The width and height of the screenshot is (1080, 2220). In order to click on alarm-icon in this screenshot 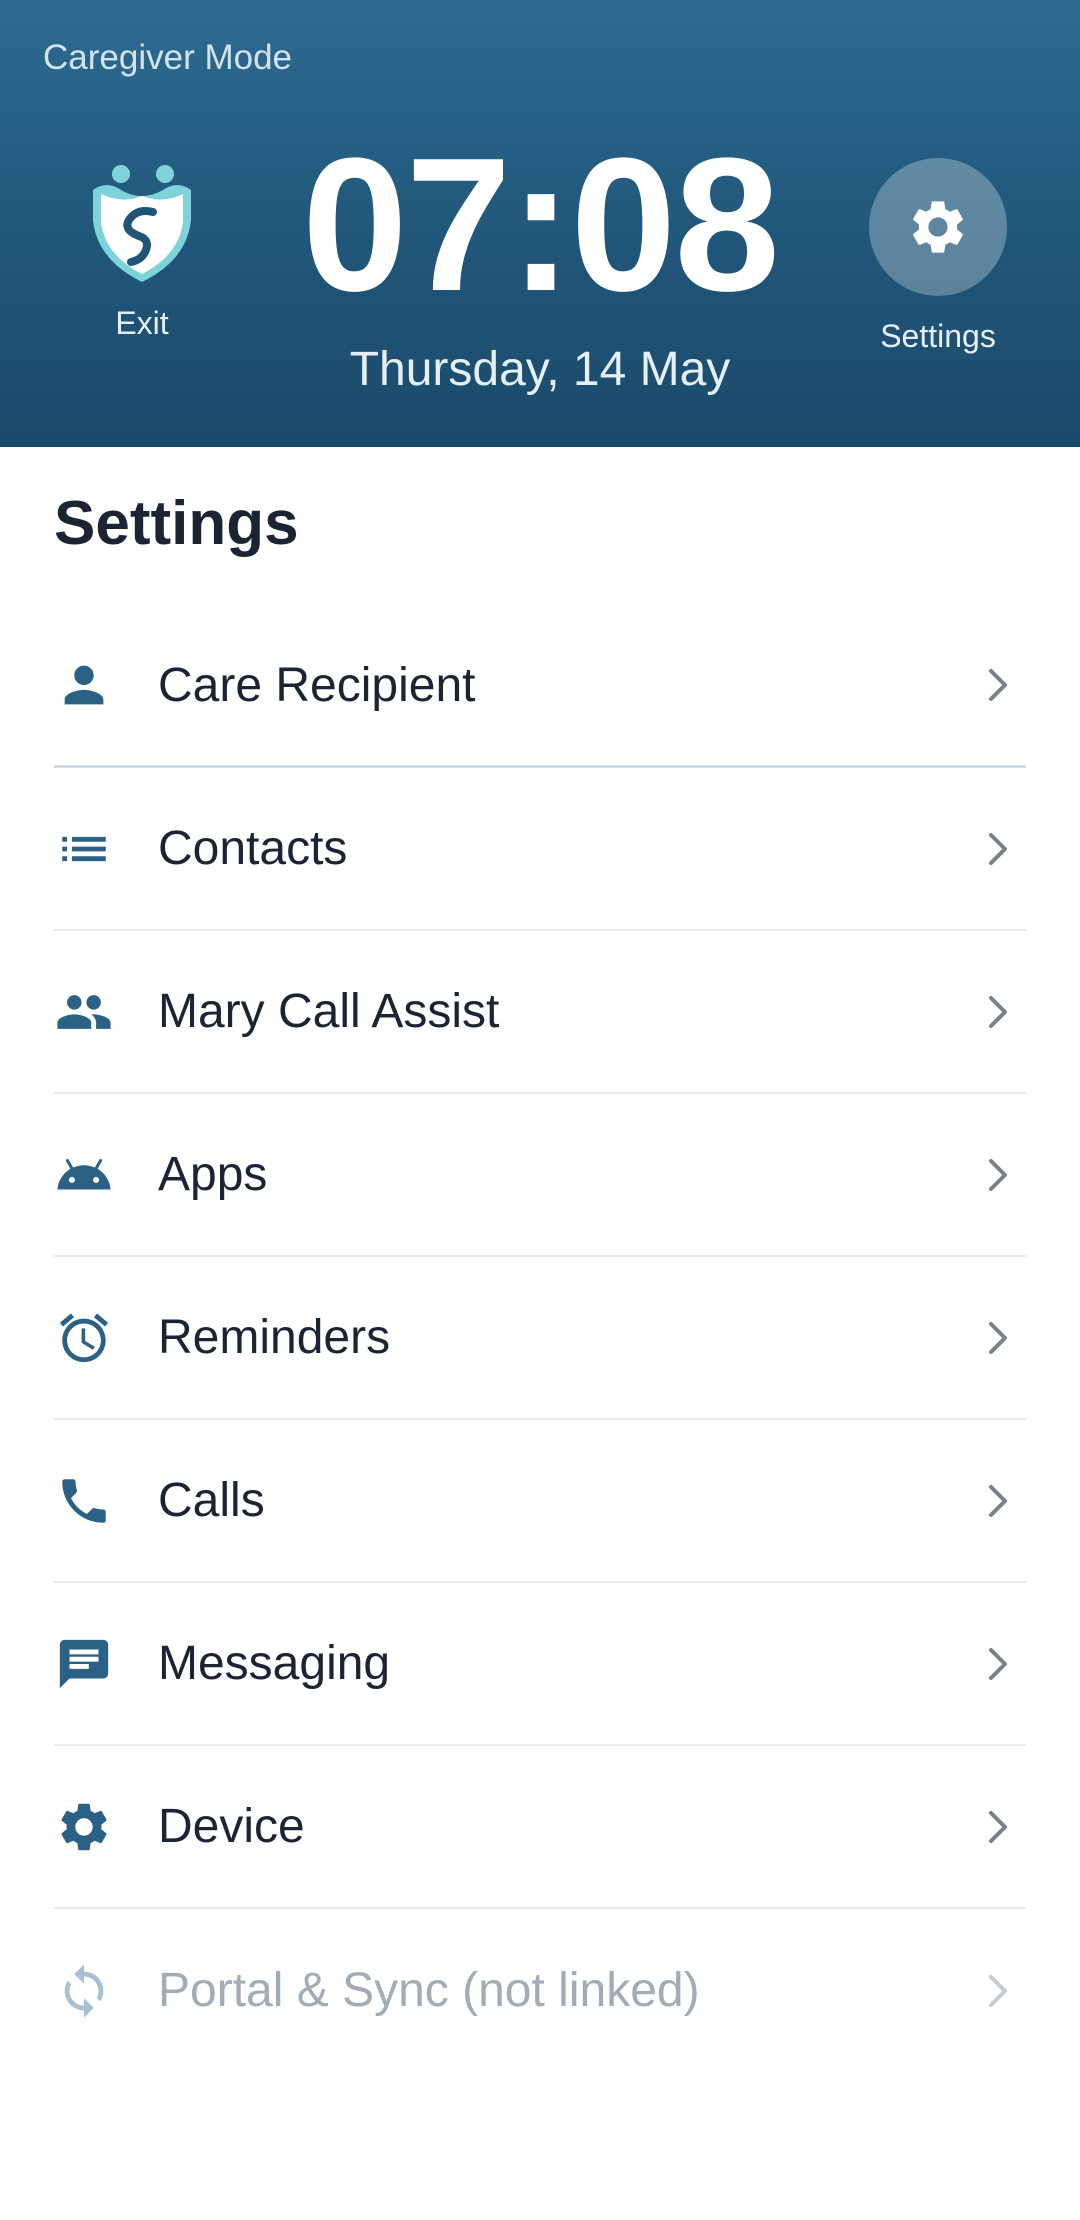, I will do `click(84, 1338)`.